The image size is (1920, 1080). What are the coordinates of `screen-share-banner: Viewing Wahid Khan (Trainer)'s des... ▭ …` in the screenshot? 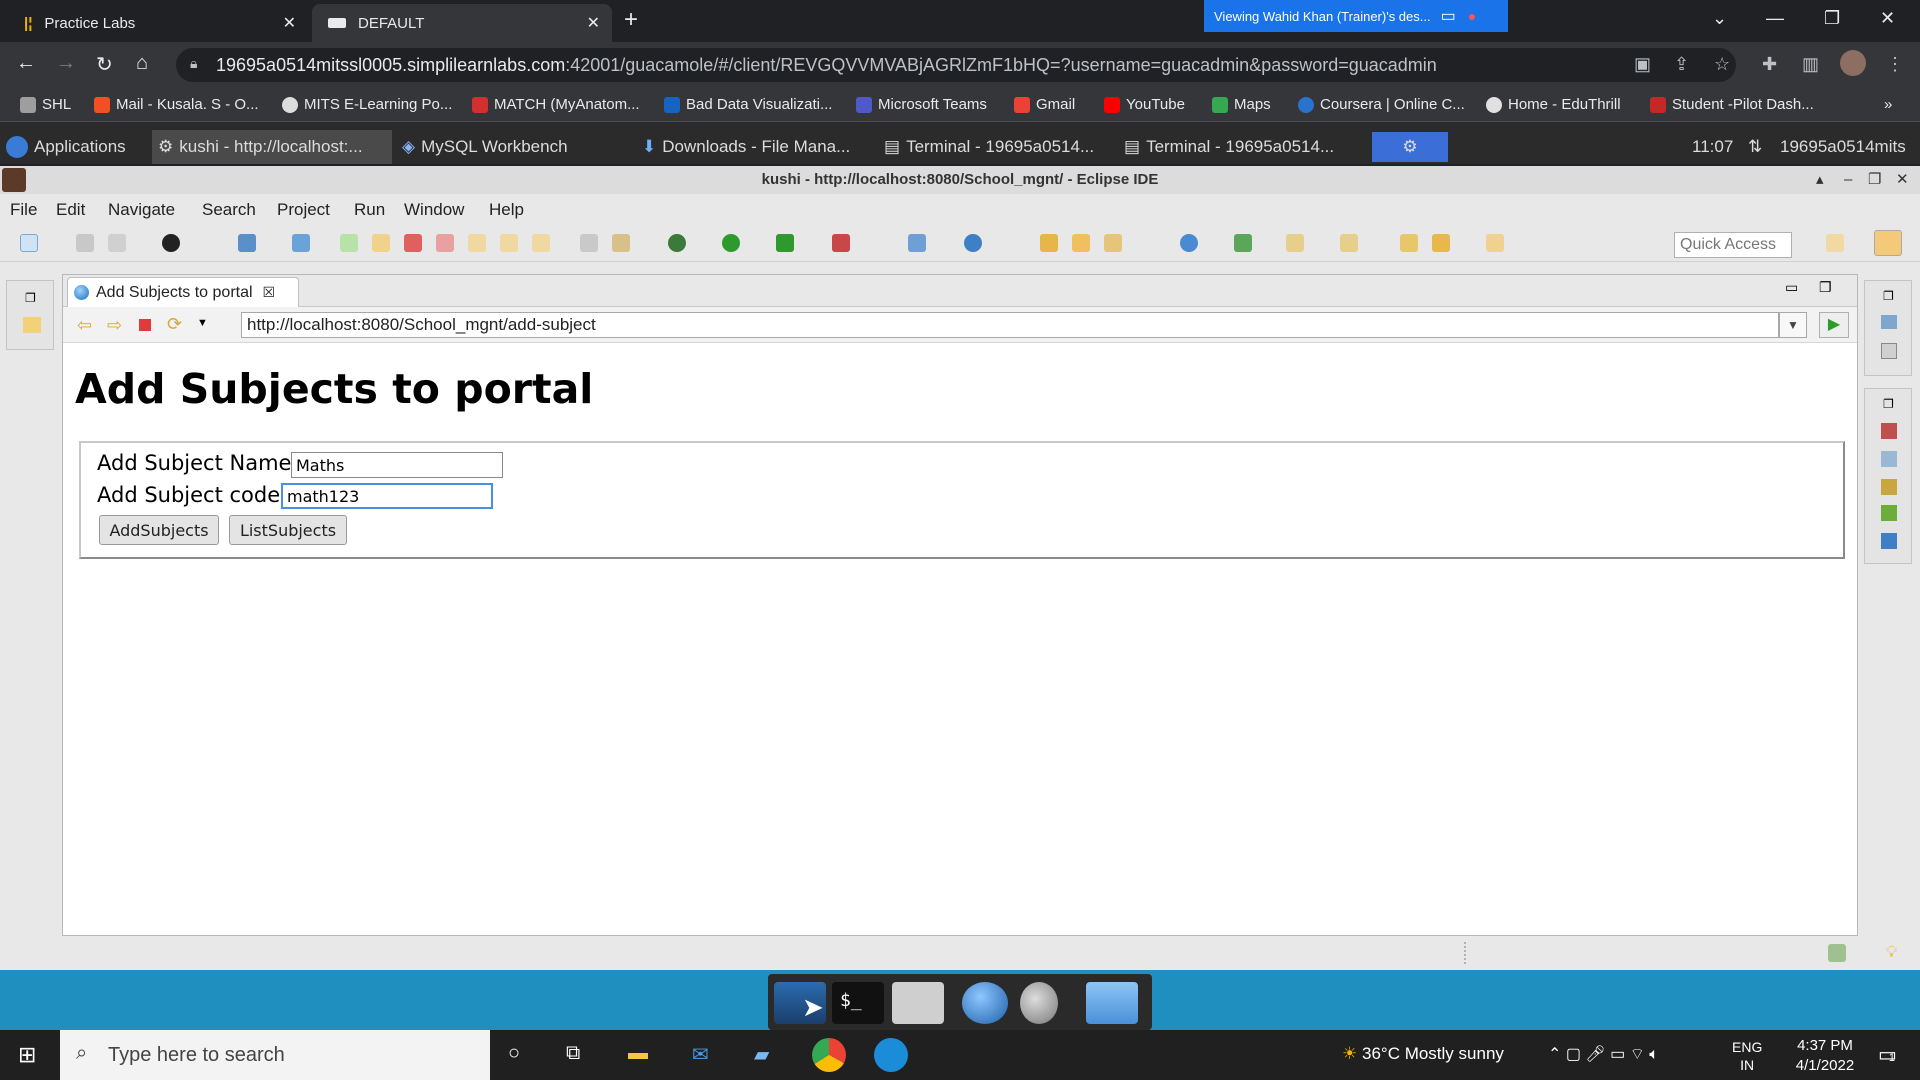 It's located at (1356, 16).